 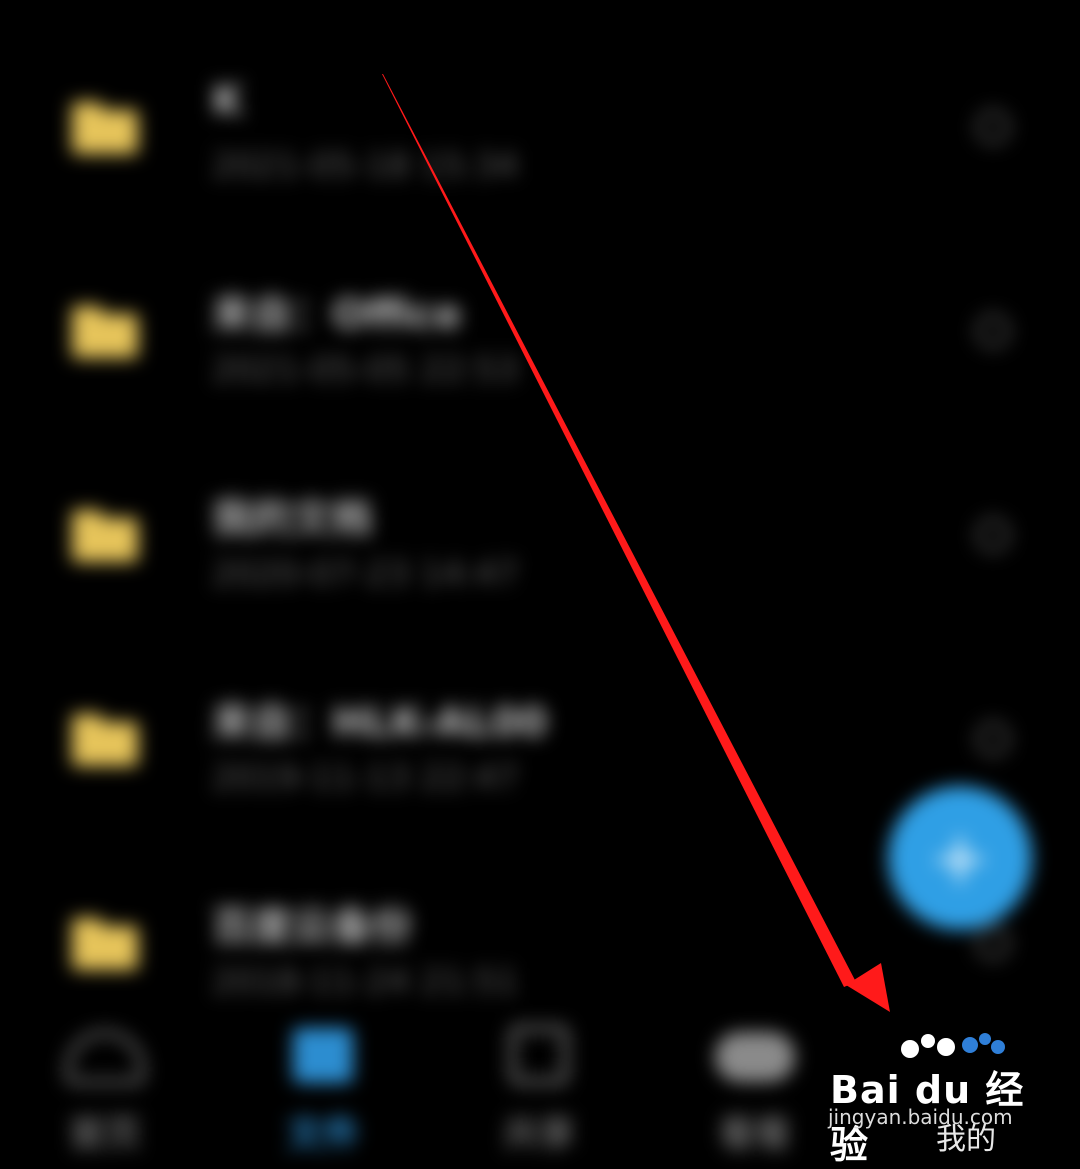 I want to click on nav-item-me: 我的, so click(x=966, y=1136).